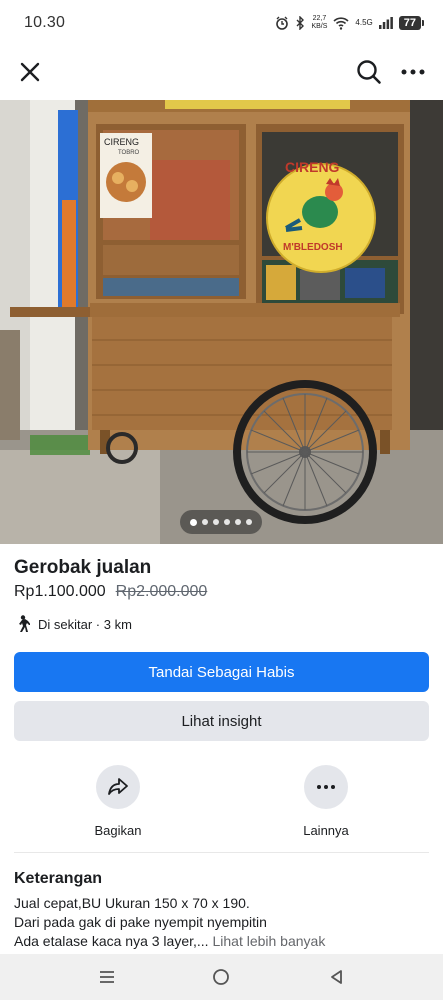  Describe the element at coordinates (83, 567) in the screenshot. I see `listing-title: Gerobak jualan` at that location.